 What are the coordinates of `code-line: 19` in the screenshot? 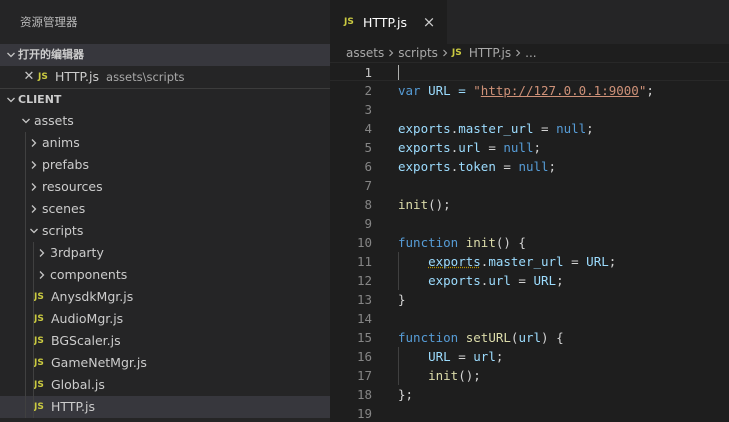 It's located at (529, 413).